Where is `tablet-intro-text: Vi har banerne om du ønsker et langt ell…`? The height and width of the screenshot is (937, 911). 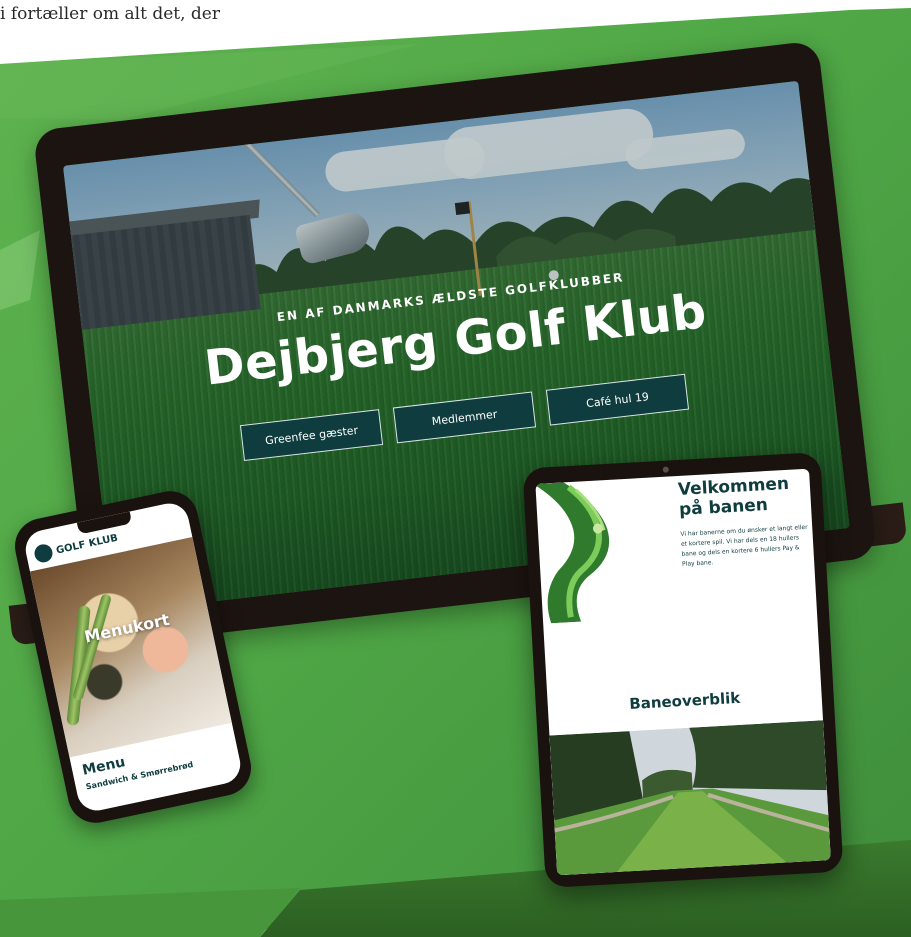 tablet-intro-text: Vi har banerne om du ønsker et langt ell… is located at coordinates (744, 545).